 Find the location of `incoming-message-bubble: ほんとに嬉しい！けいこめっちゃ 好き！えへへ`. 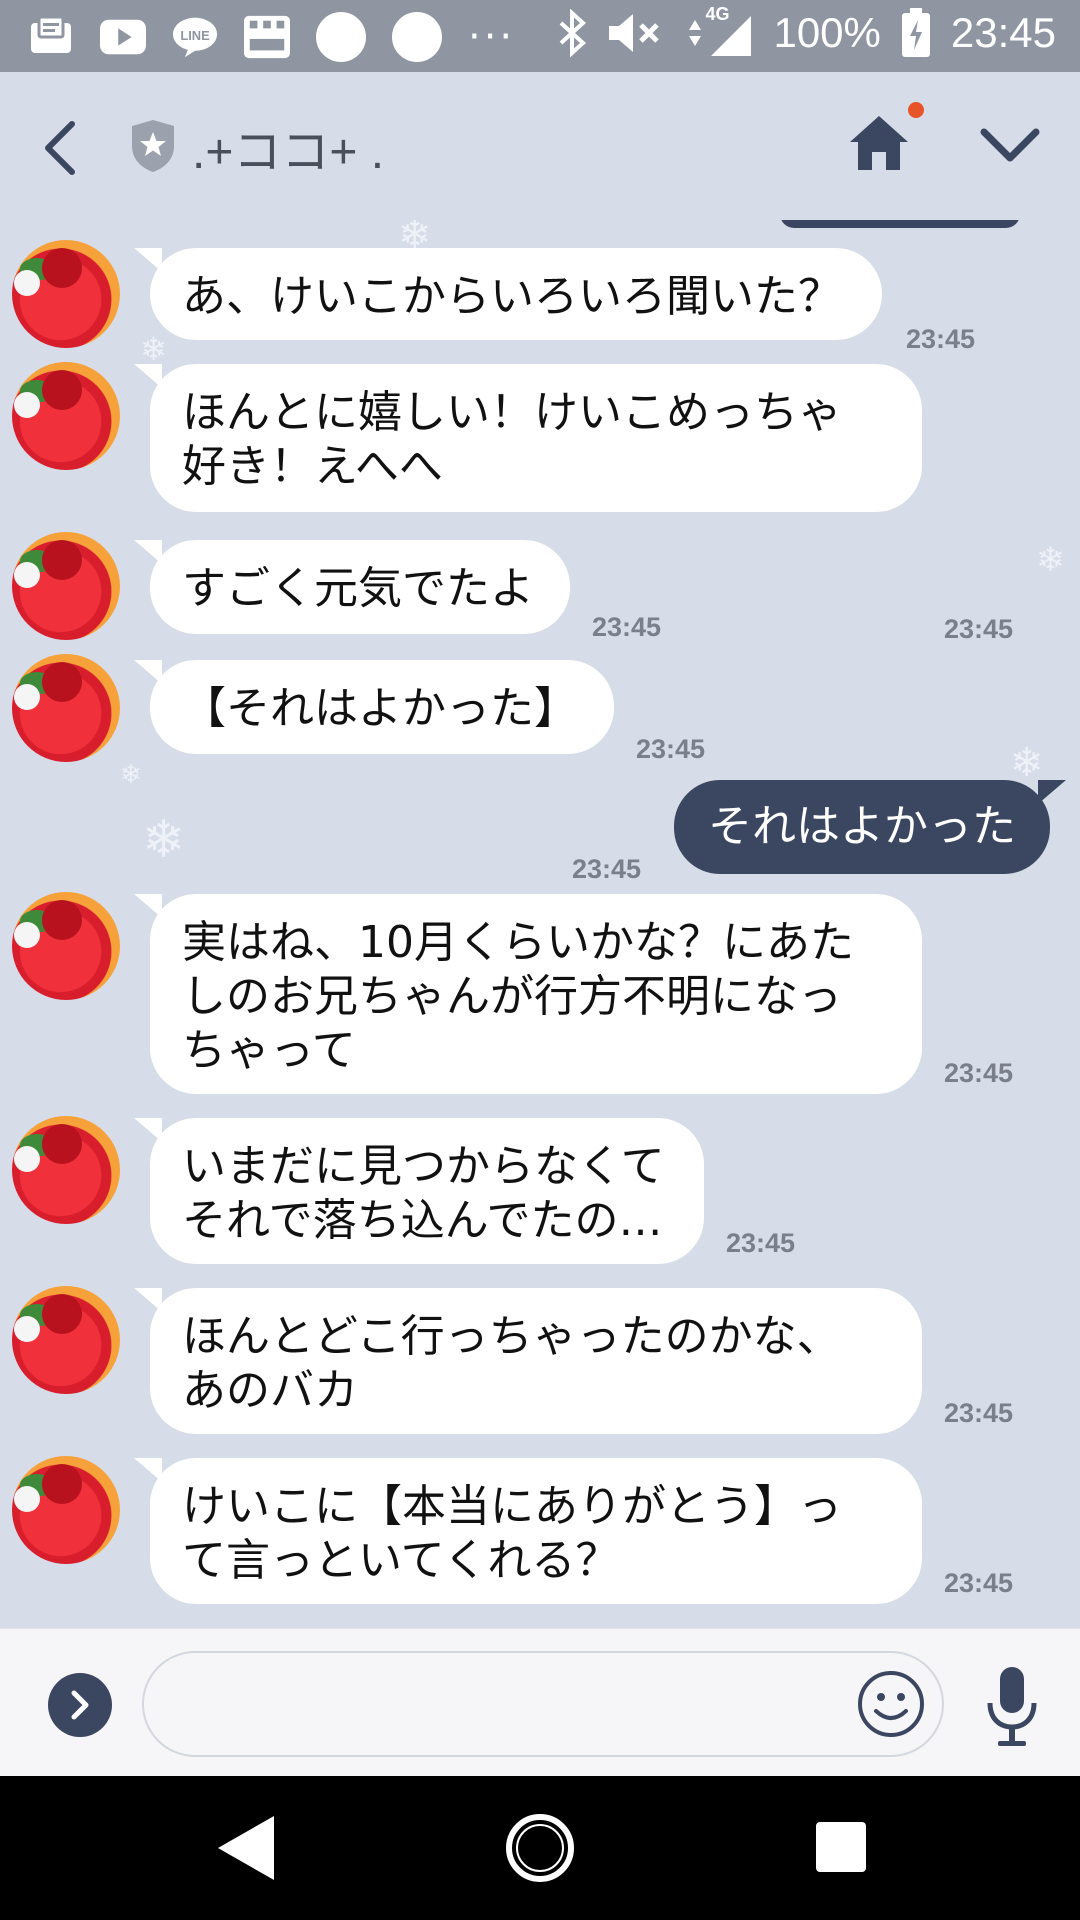

incoming-message-bubble: ほんとに嬉しい！けいこめっちゃ 好き！えへへ is located at coordinates (528, 438).